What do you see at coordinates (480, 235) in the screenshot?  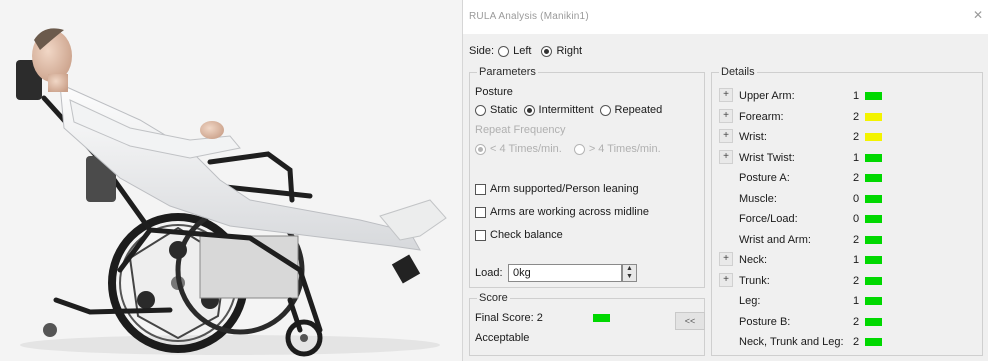 I see `check-balance-checkbox` at bounding box center [480, 235].